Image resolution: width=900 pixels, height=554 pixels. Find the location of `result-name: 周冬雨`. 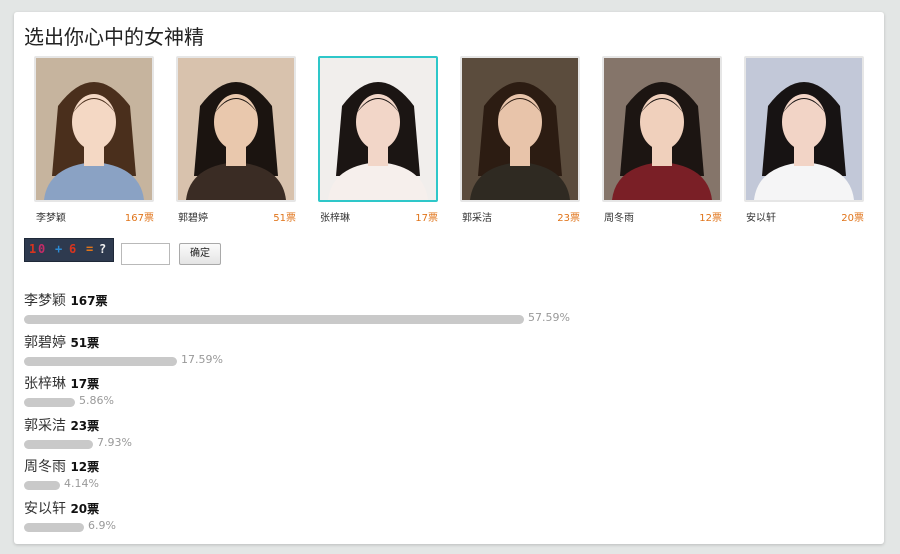

result-name: 周冬雨 is located at coordinates (45, 467).